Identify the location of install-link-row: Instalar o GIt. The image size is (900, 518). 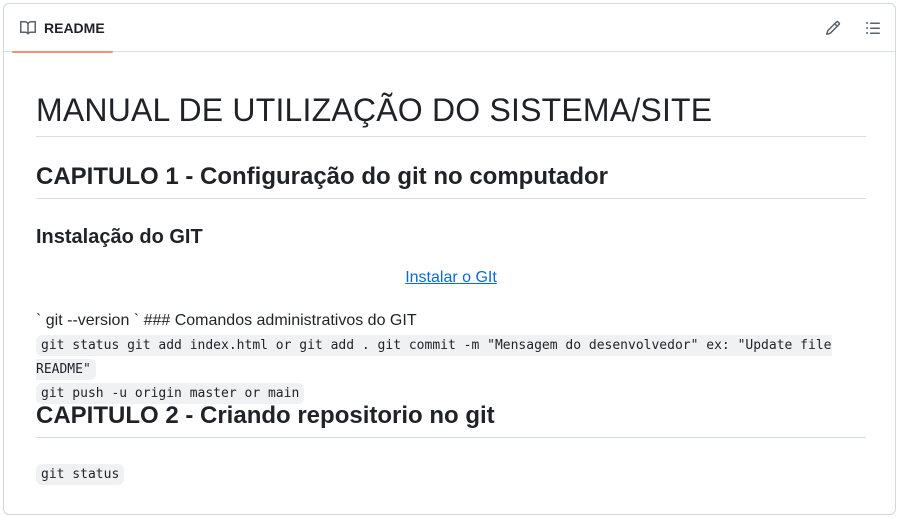
(451, 278).